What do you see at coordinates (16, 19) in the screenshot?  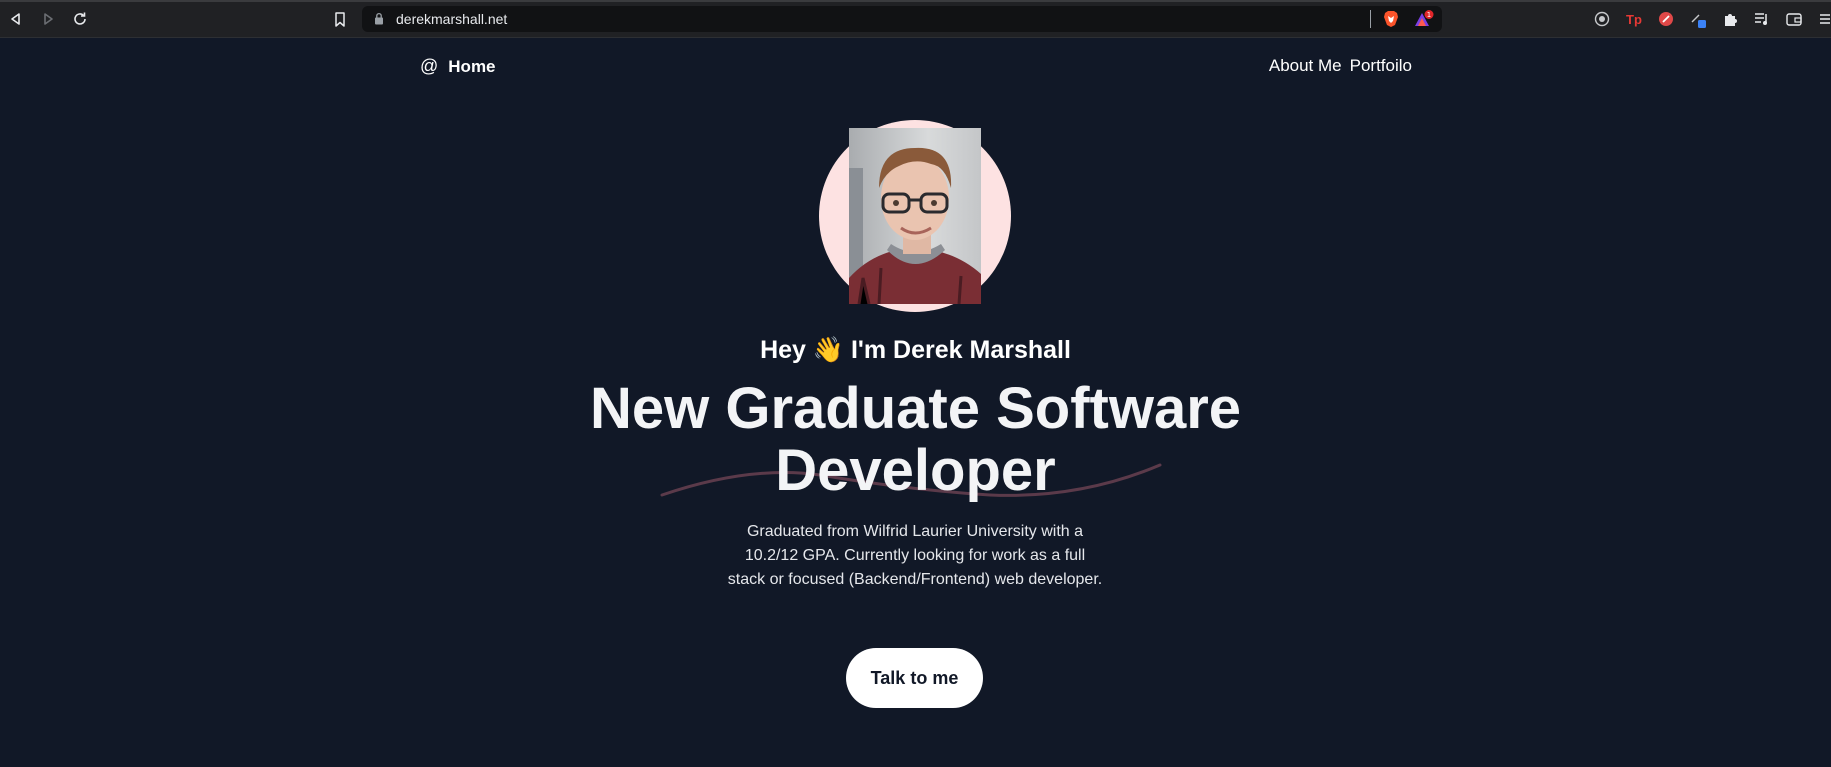 I see `back-icon` at bounding box center [16, 19].